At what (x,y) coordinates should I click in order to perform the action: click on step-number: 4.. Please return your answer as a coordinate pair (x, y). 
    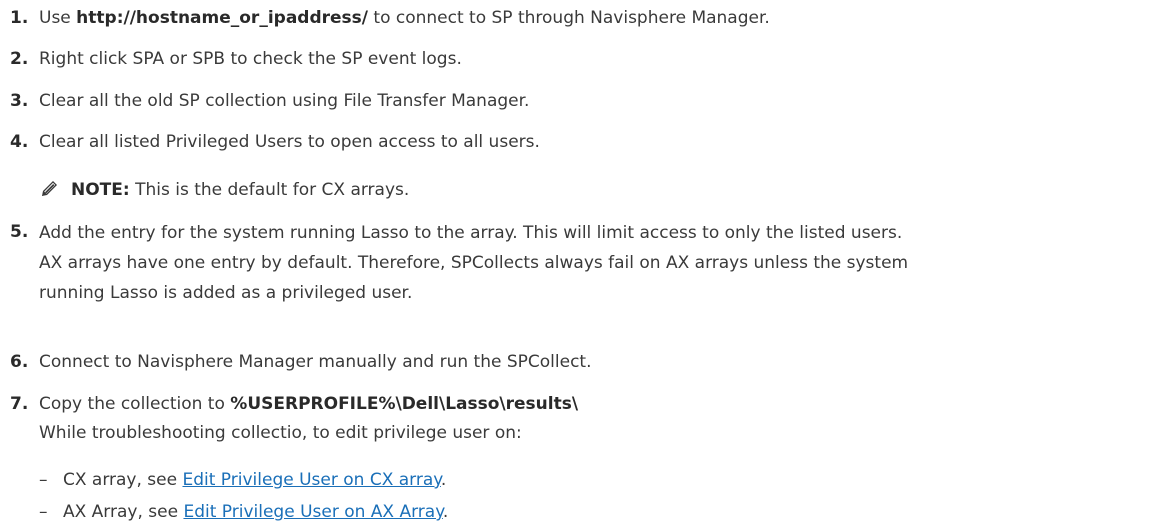
    Looking at the image, I should click on (19, 142).